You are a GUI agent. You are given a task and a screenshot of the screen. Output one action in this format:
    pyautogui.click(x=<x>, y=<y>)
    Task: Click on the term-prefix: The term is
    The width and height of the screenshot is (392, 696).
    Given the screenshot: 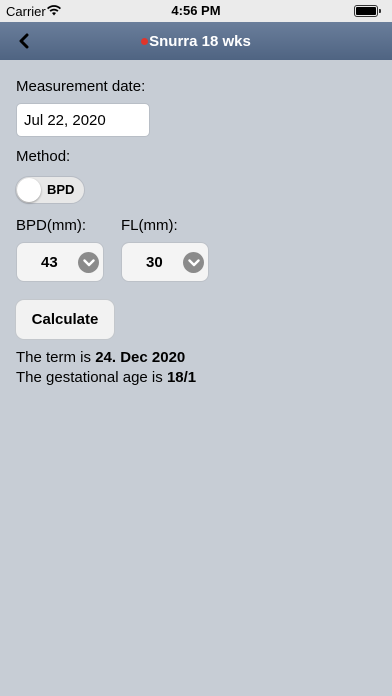 What is the action you would take?
    pyautogui.click(x=56, y=357)
    